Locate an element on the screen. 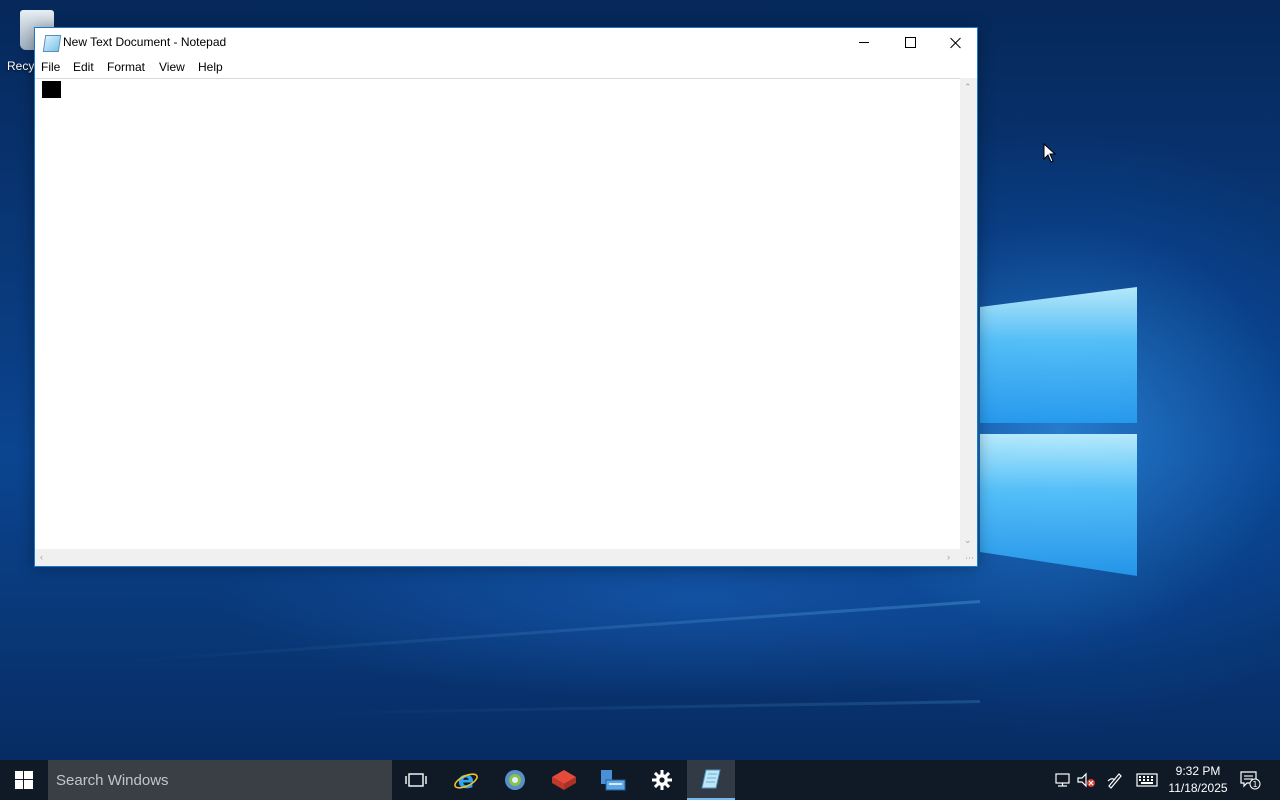 The height and width of the screenshot is (800, 1280). pen-workspace-button is located at coordinates (1115, 780).